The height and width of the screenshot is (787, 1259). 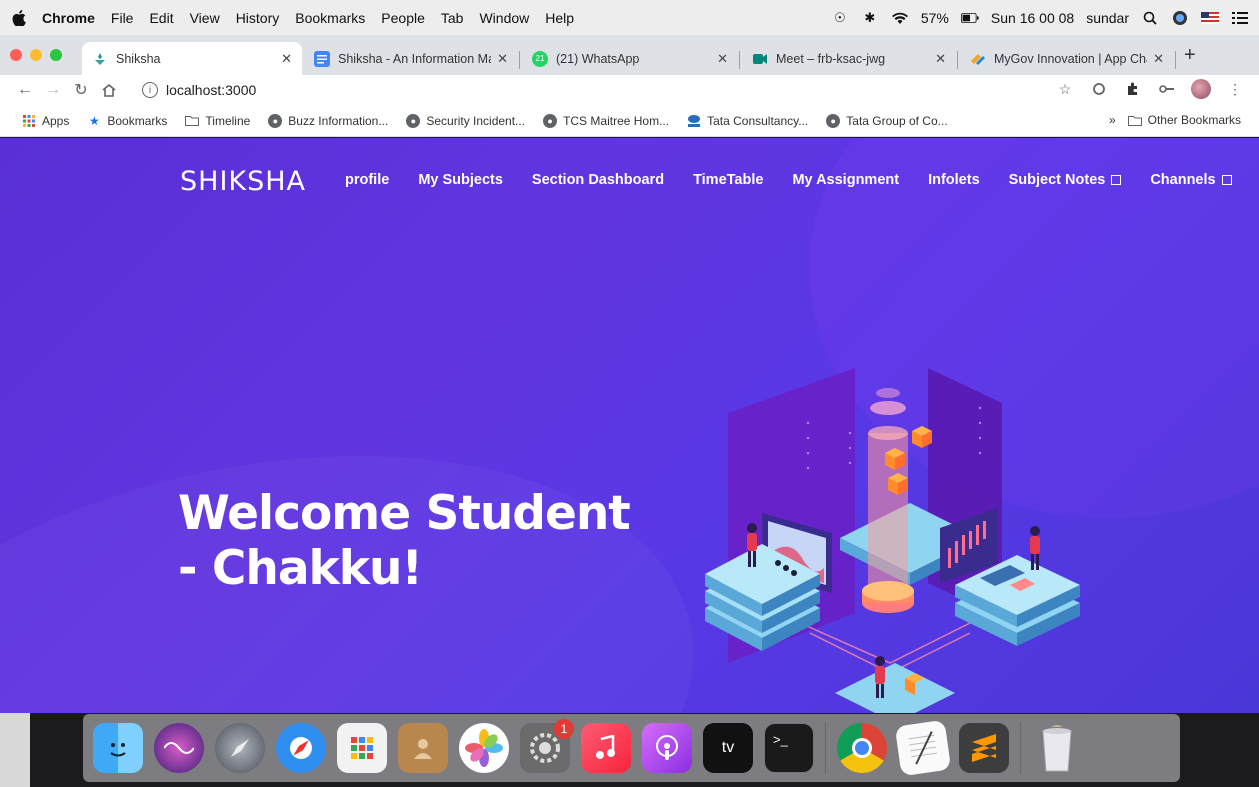 I want to click on menu-app-name: Chrome, so click(x=68, y=18).